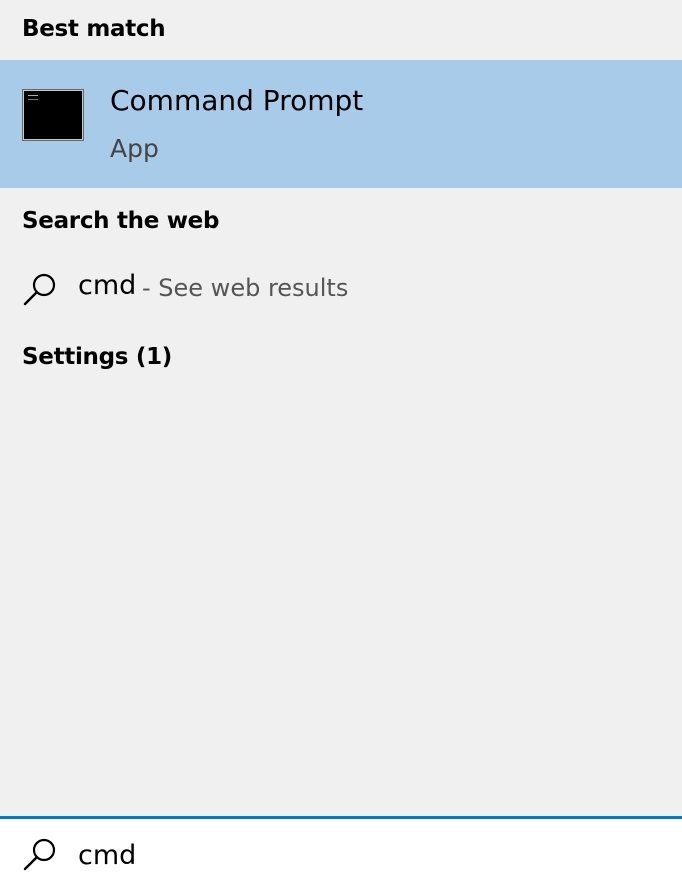 Image resolution: width=682 pixels, height=890 pixels. What do you see at coordinates (107, 285) in the screenshot?
I see `web-query-text: cmd` at bounding box center [107, 285].